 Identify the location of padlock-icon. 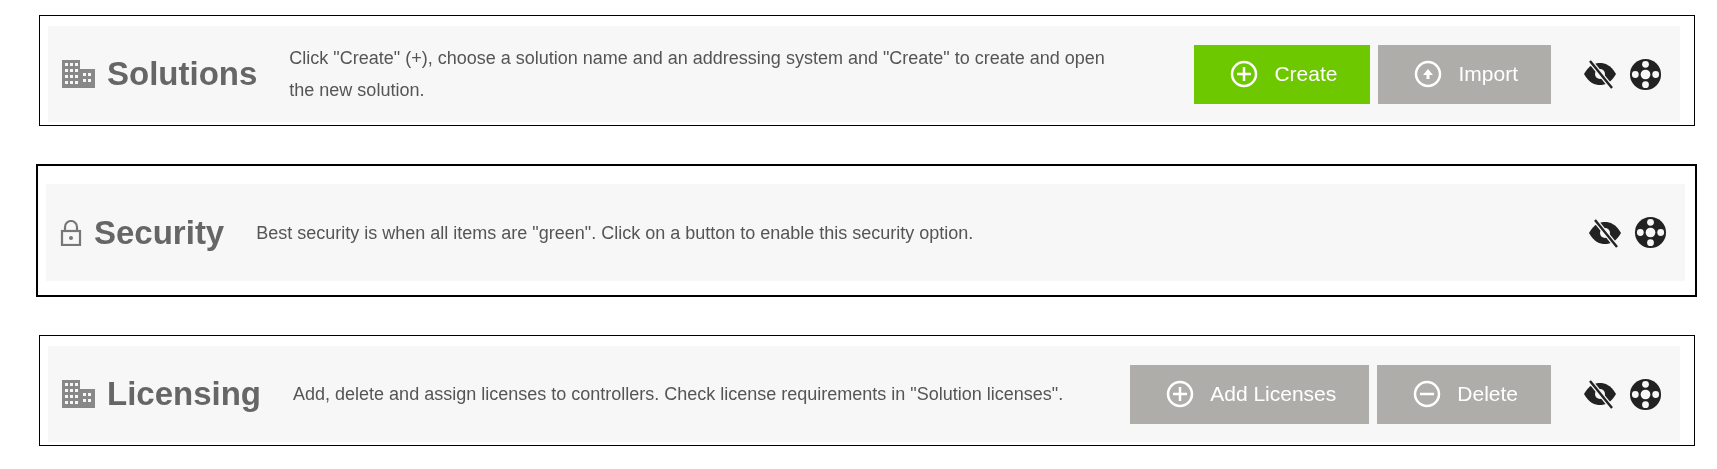
(71, 232).